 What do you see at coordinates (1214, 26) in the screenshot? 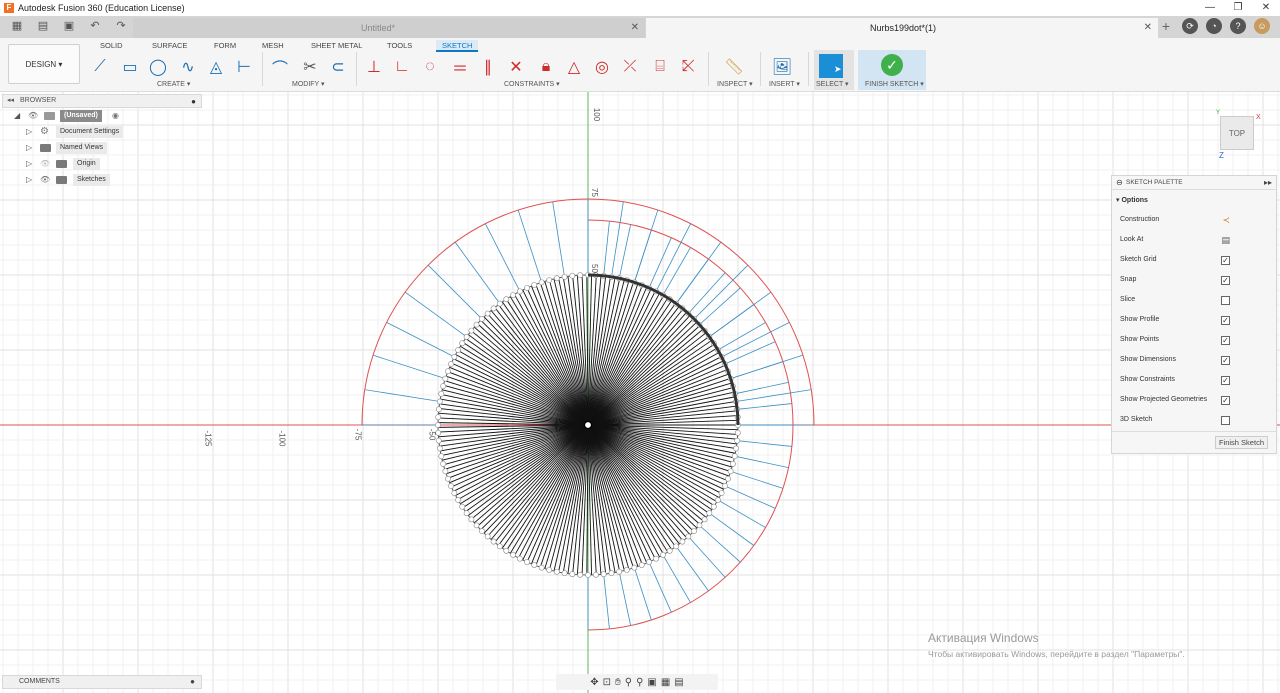
I see `notifications-icon: ◔` at bounding box center [1214, 26].